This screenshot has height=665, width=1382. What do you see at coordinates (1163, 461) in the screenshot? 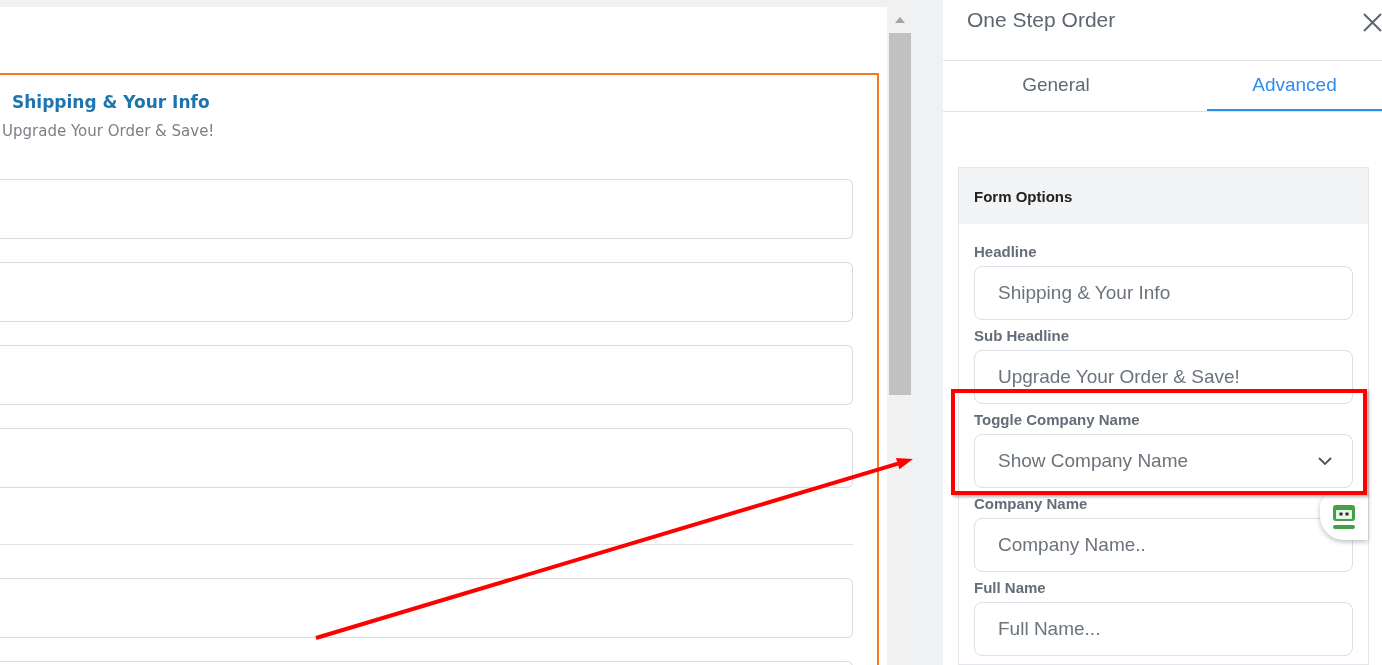
I see `dropdown: Show Company Name` at bounding box center [1163, 461].